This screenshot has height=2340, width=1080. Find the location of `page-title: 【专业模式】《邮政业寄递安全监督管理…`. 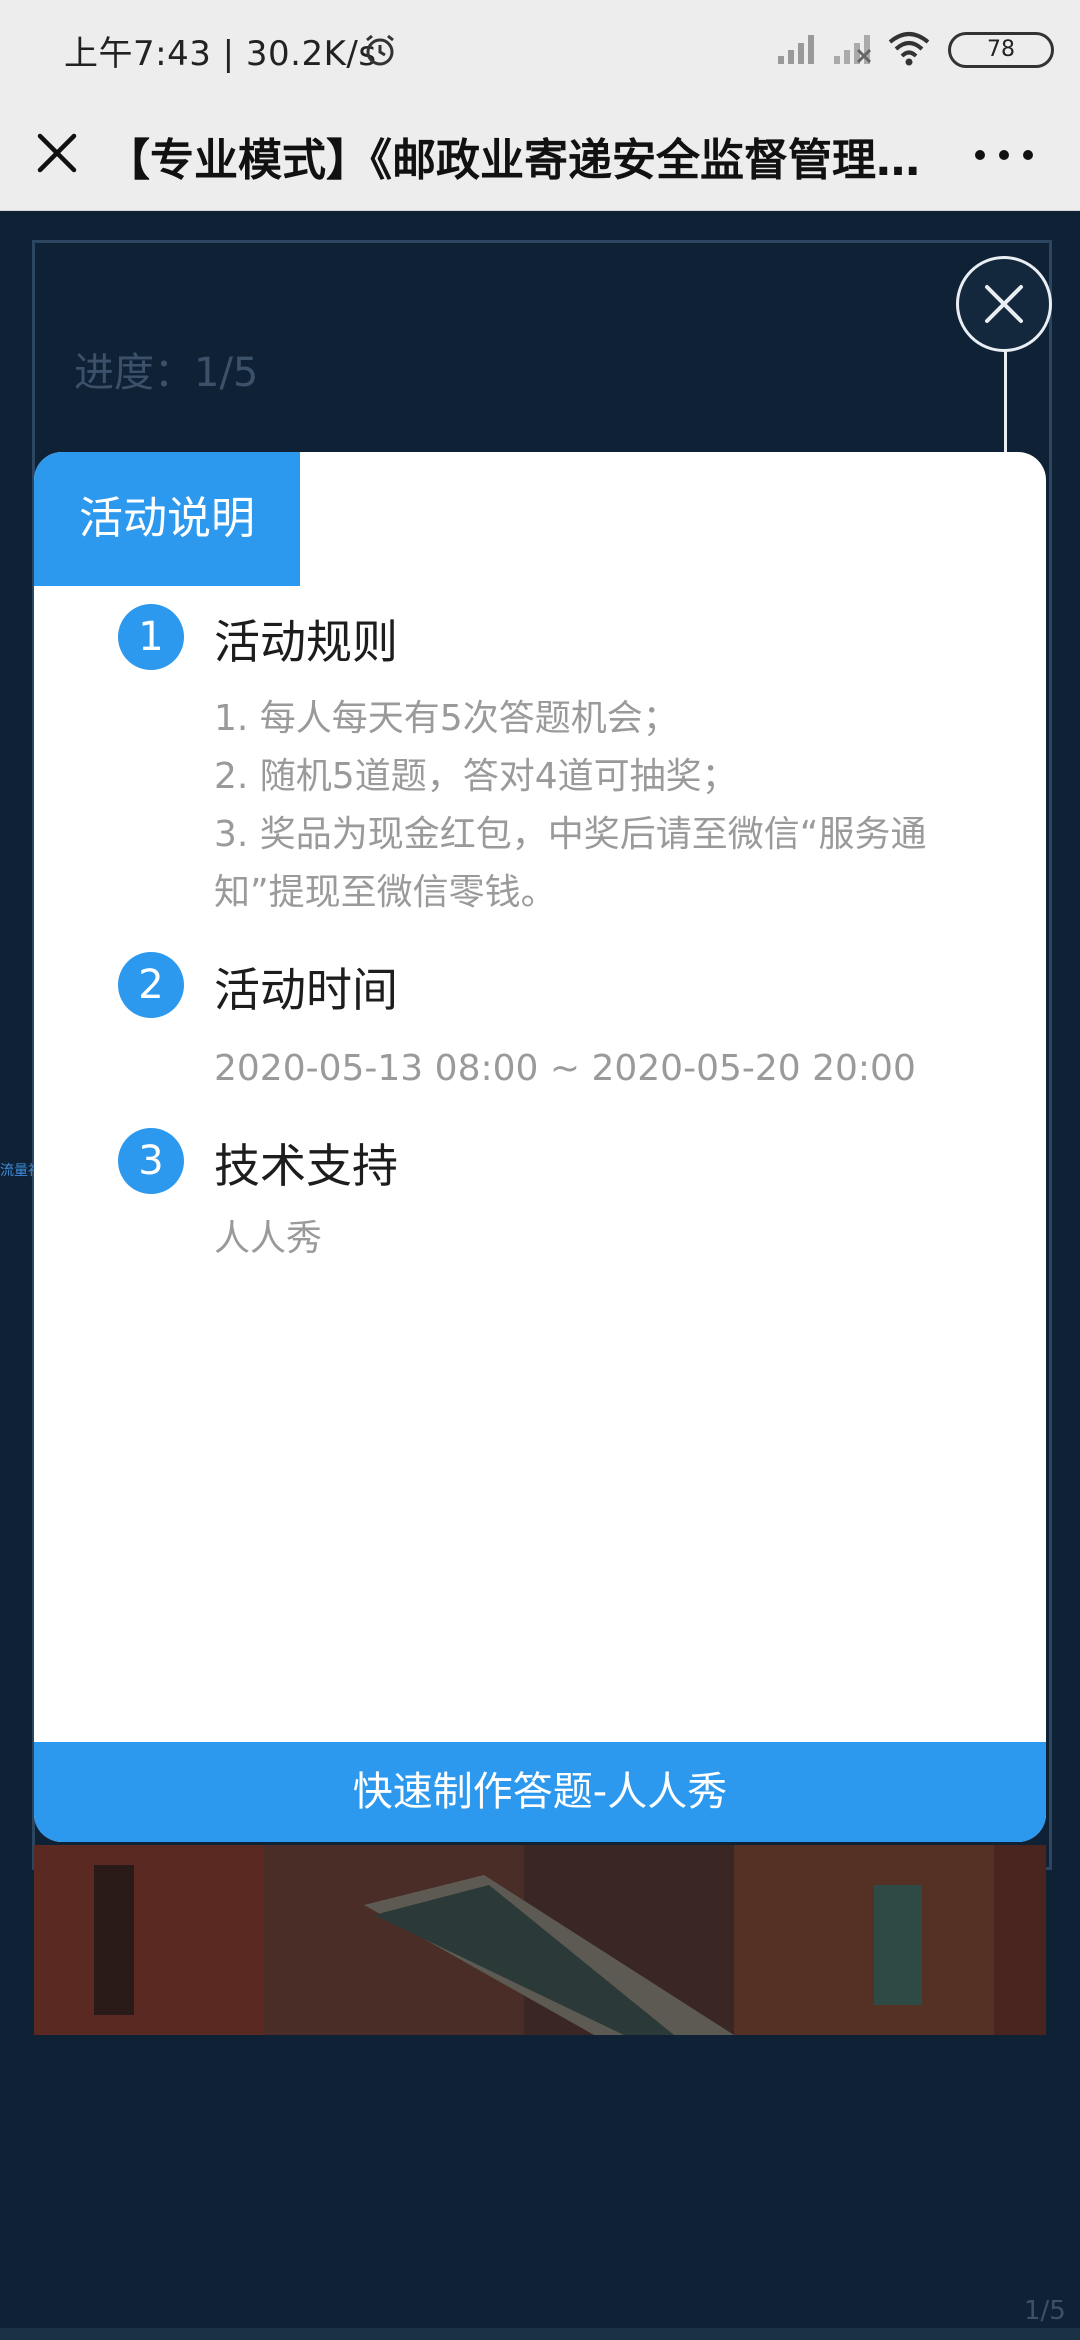

page-title: 【专业模式】《邮政业寄递安全监督管理… is located at coordinates (513, 160).